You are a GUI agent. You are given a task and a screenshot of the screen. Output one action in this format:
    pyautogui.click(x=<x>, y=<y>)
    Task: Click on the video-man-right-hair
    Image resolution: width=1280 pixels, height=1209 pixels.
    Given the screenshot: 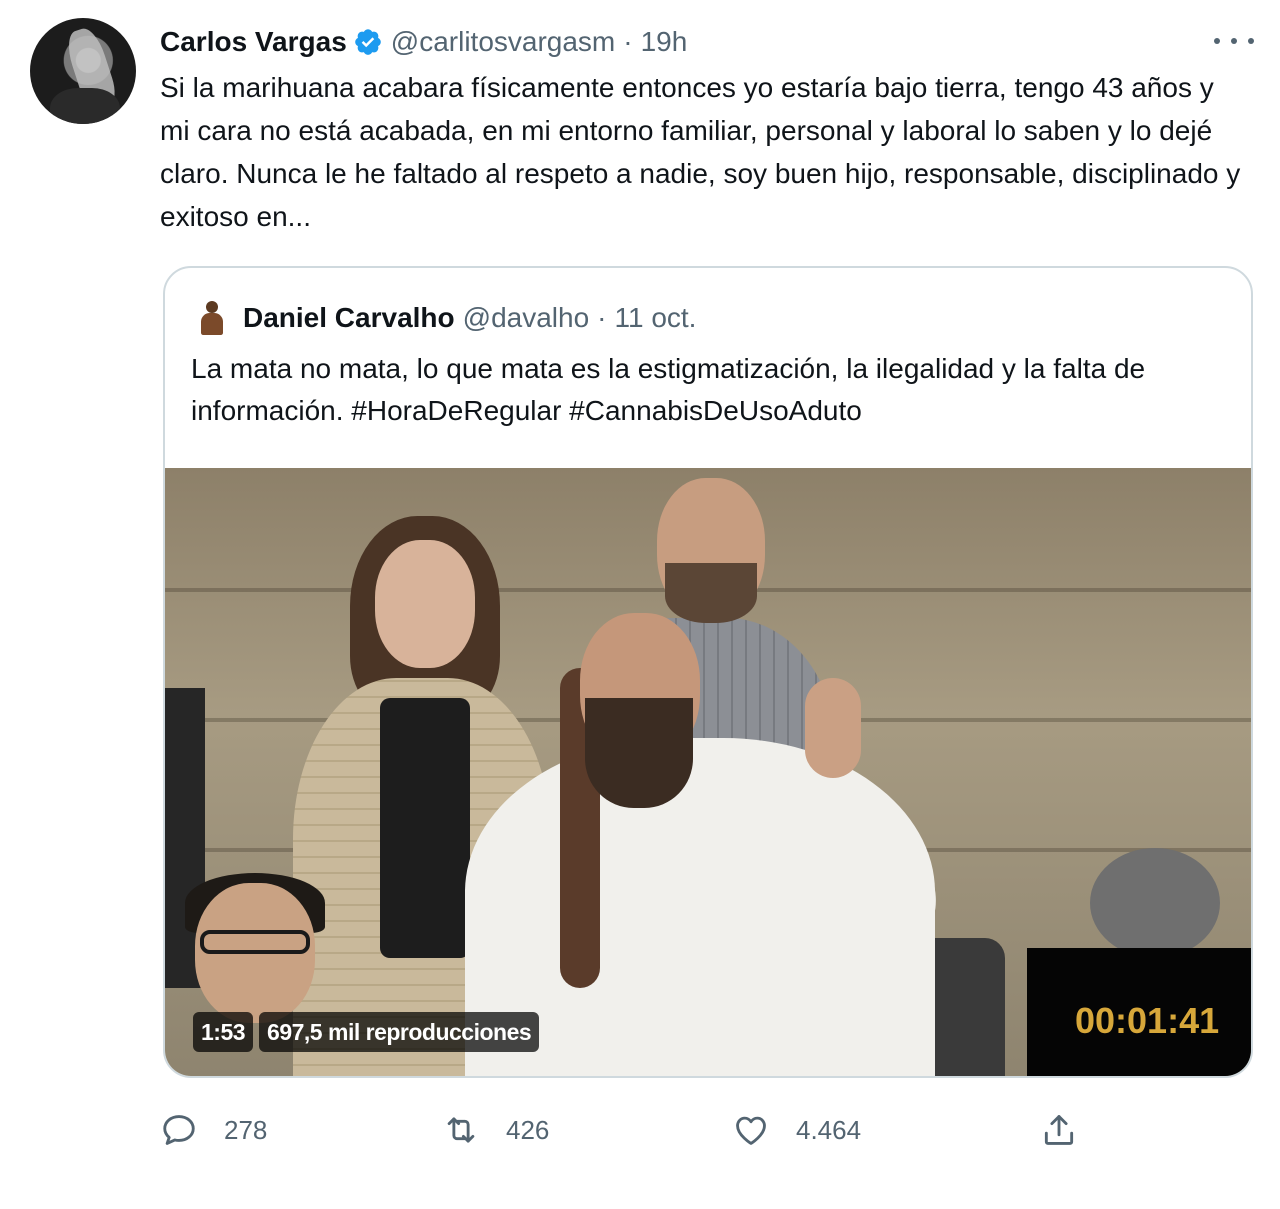 What is the action you would take?
    pyautogui.click(x=1155, y=903)
    